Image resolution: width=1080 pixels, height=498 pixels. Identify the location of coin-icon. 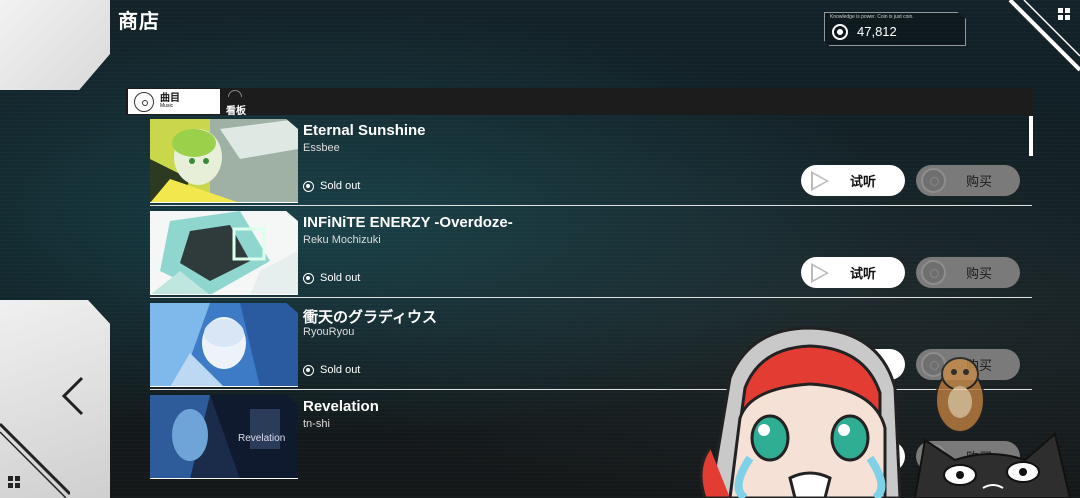
(840, 32).